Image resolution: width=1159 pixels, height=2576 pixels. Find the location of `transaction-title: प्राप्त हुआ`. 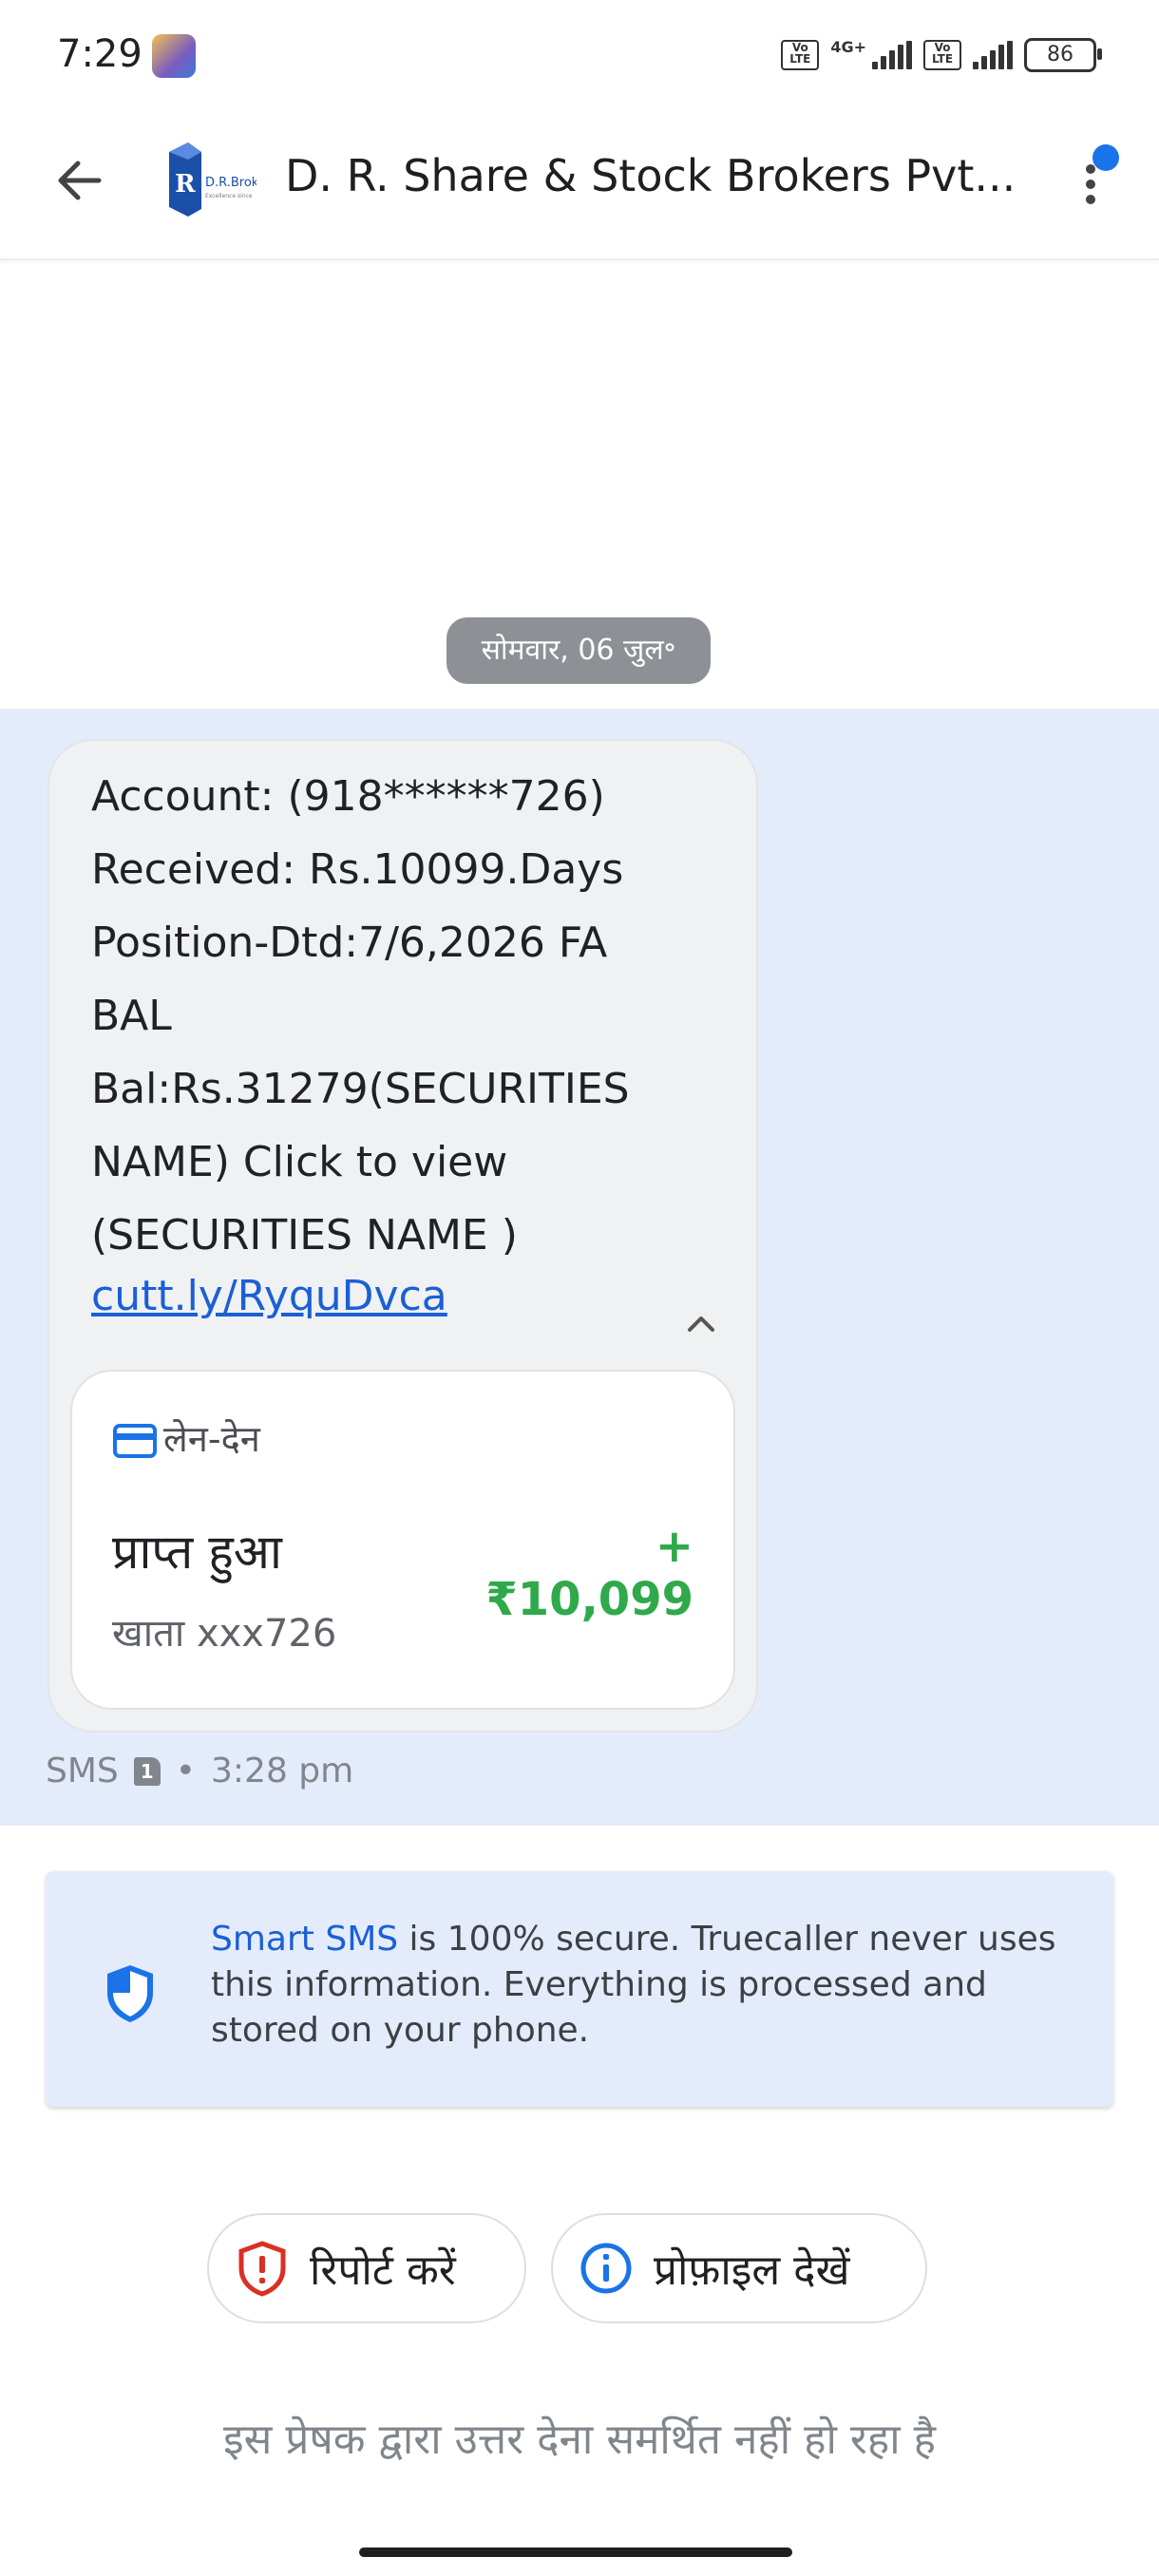

transaction-title: प्राप्त हुआ is located at coordinates (197, 1552).